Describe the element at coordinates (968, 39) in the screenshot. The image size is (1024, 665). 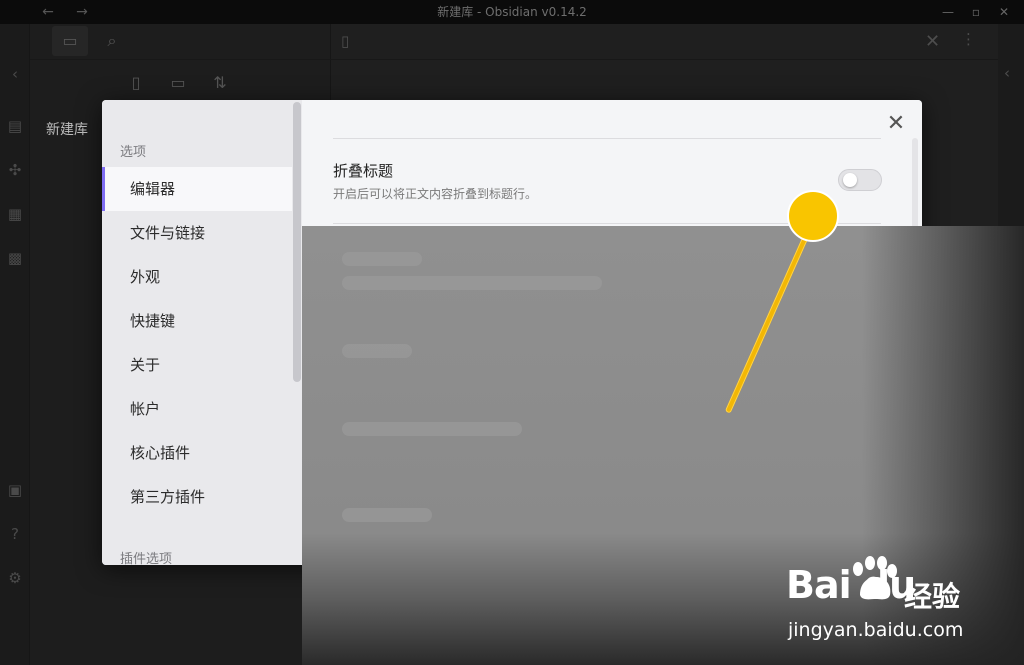
I see `more-options-icon: ⋮` at that location.